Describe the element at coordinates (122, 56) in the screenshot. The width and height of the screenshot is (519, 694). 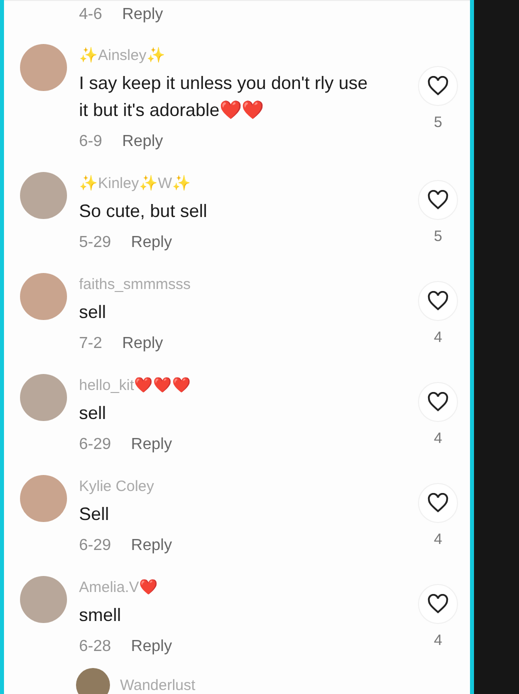
I see `username: ✨Ainsley✨` at that location.